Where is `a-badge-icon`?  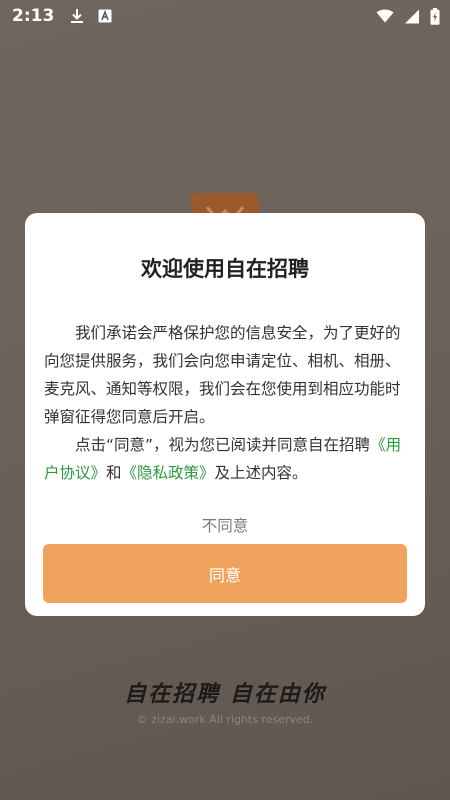
a-badge-icon is located at coordinates (105, 16).